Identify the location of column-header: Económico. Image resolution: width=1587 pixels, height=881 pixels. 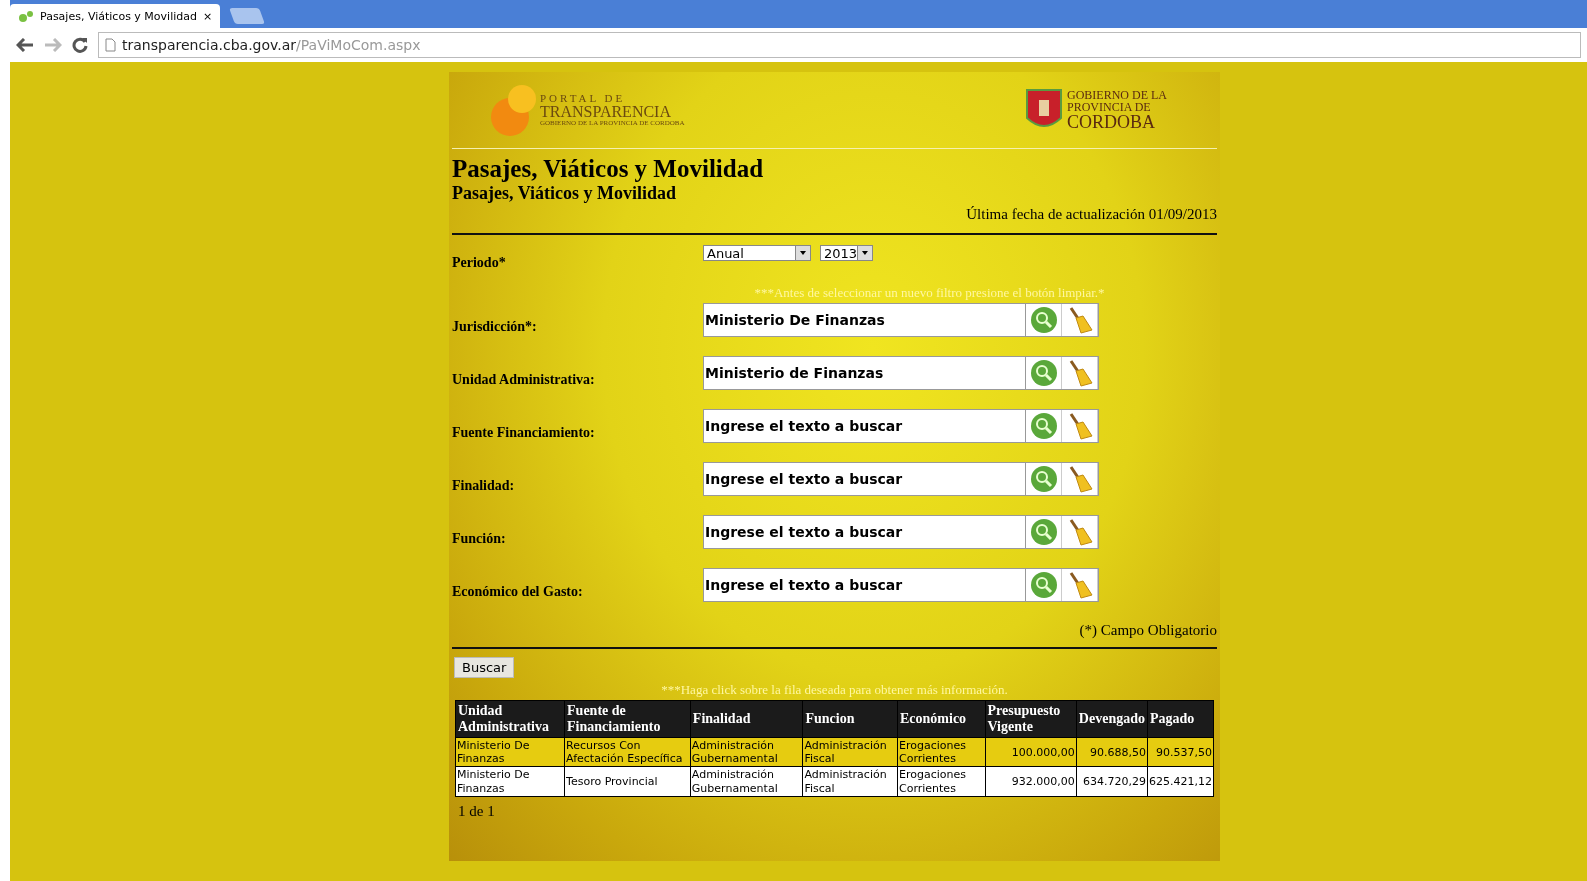
(941, 719).